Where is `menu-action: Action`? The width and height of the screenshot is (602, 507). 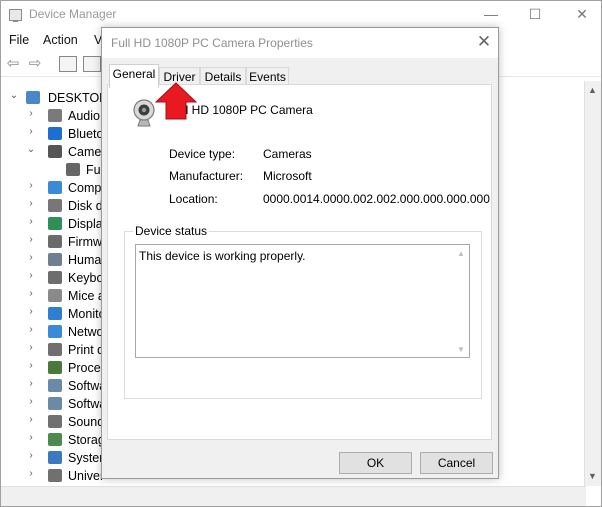 menu-action: Action is located at coordinates (60, 40).